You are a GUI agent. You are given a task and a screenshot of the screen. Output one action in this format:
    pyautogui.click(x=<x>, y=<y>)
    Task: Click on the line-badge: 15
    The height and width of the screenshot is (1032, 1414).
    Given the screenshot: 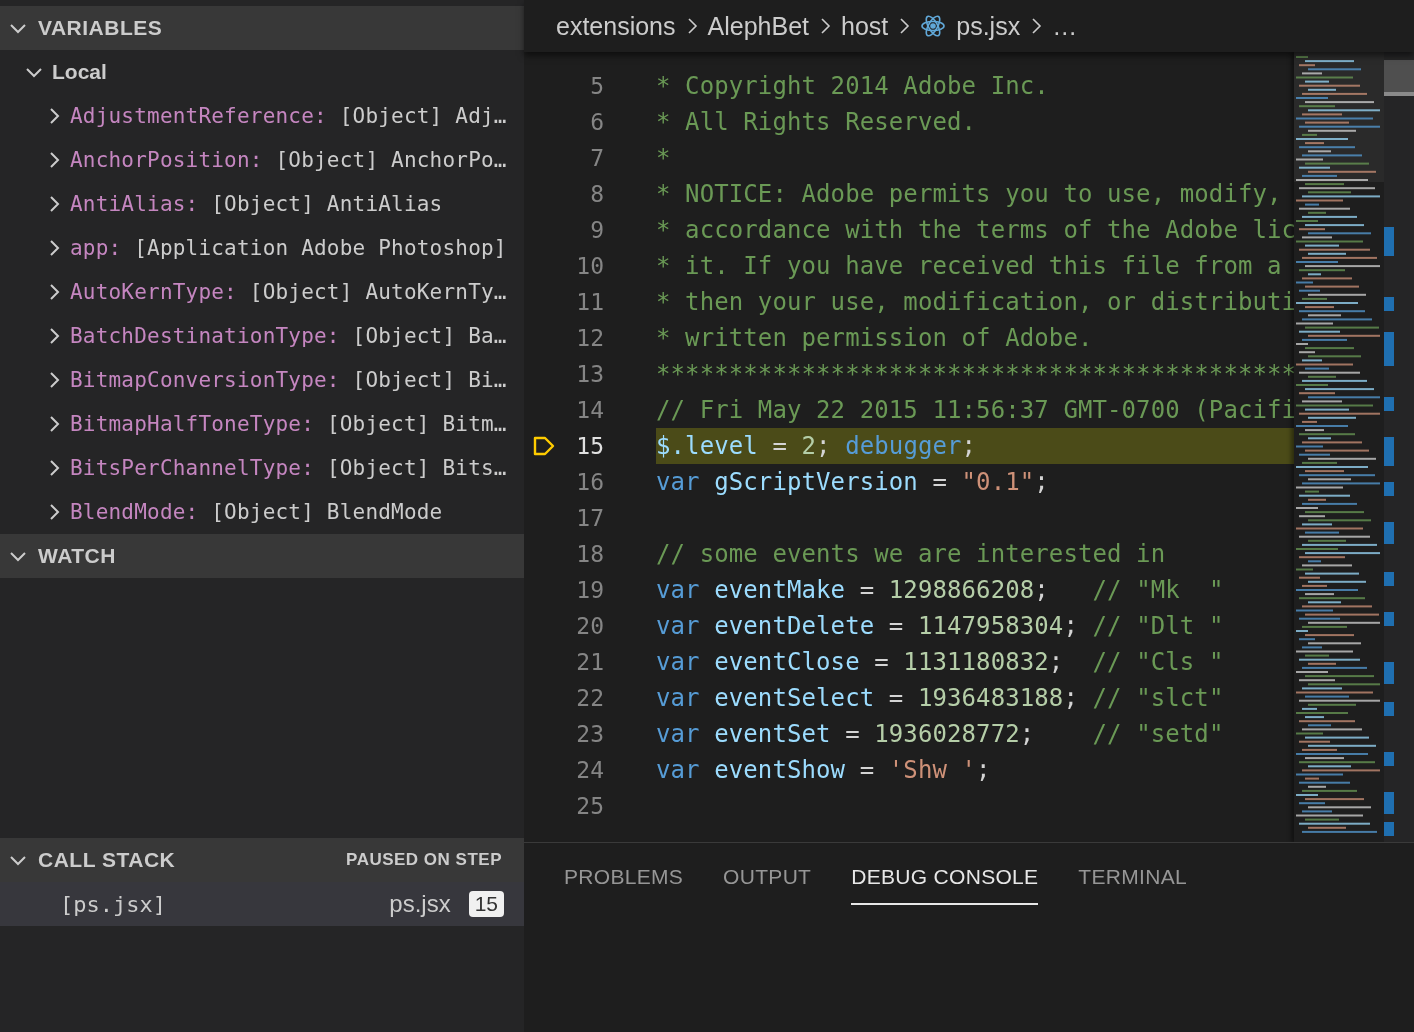 What is the action you would take?
    pyautogui.click(x=486, y=904)
    